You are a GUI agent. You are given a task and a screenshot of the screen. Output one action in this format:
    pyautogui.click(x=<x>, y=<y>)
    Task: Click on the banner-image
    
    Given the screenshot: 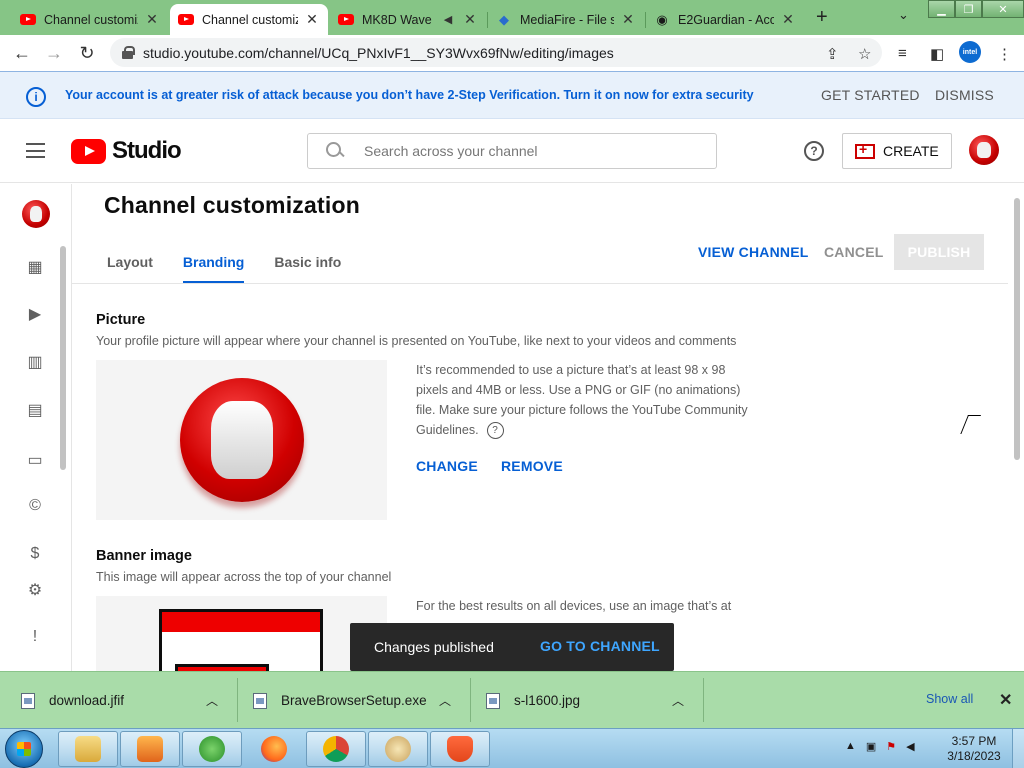 What is the action you would take?
    pyautogui.click(x=241, y=640)
    